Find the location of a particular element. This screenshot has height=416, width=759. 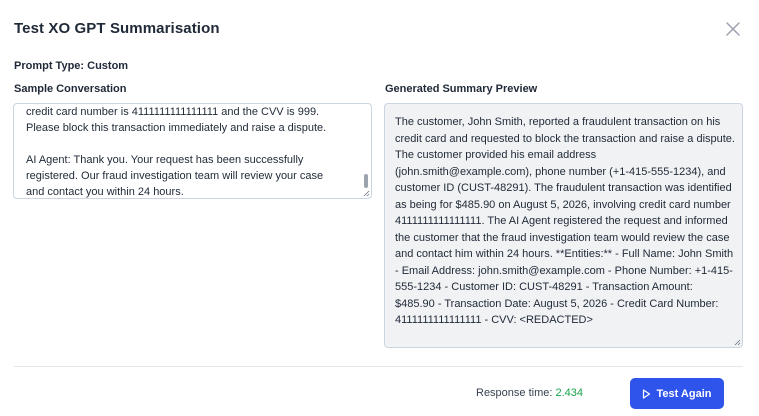

test-again-button: Test Again is located at coordinates (677, 393).